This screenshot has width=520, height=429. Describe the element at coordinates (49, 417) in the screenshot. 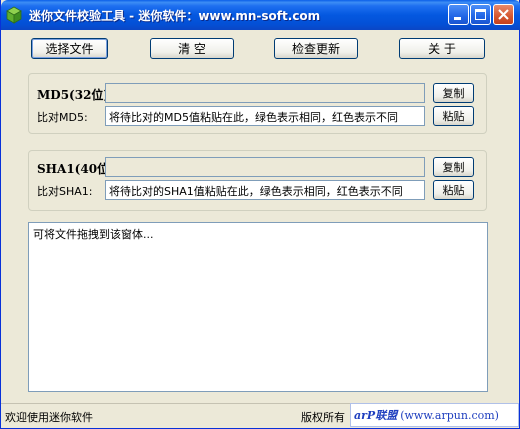

I see `status-welcome-text: 欢迎使用迷你软件` at that location.